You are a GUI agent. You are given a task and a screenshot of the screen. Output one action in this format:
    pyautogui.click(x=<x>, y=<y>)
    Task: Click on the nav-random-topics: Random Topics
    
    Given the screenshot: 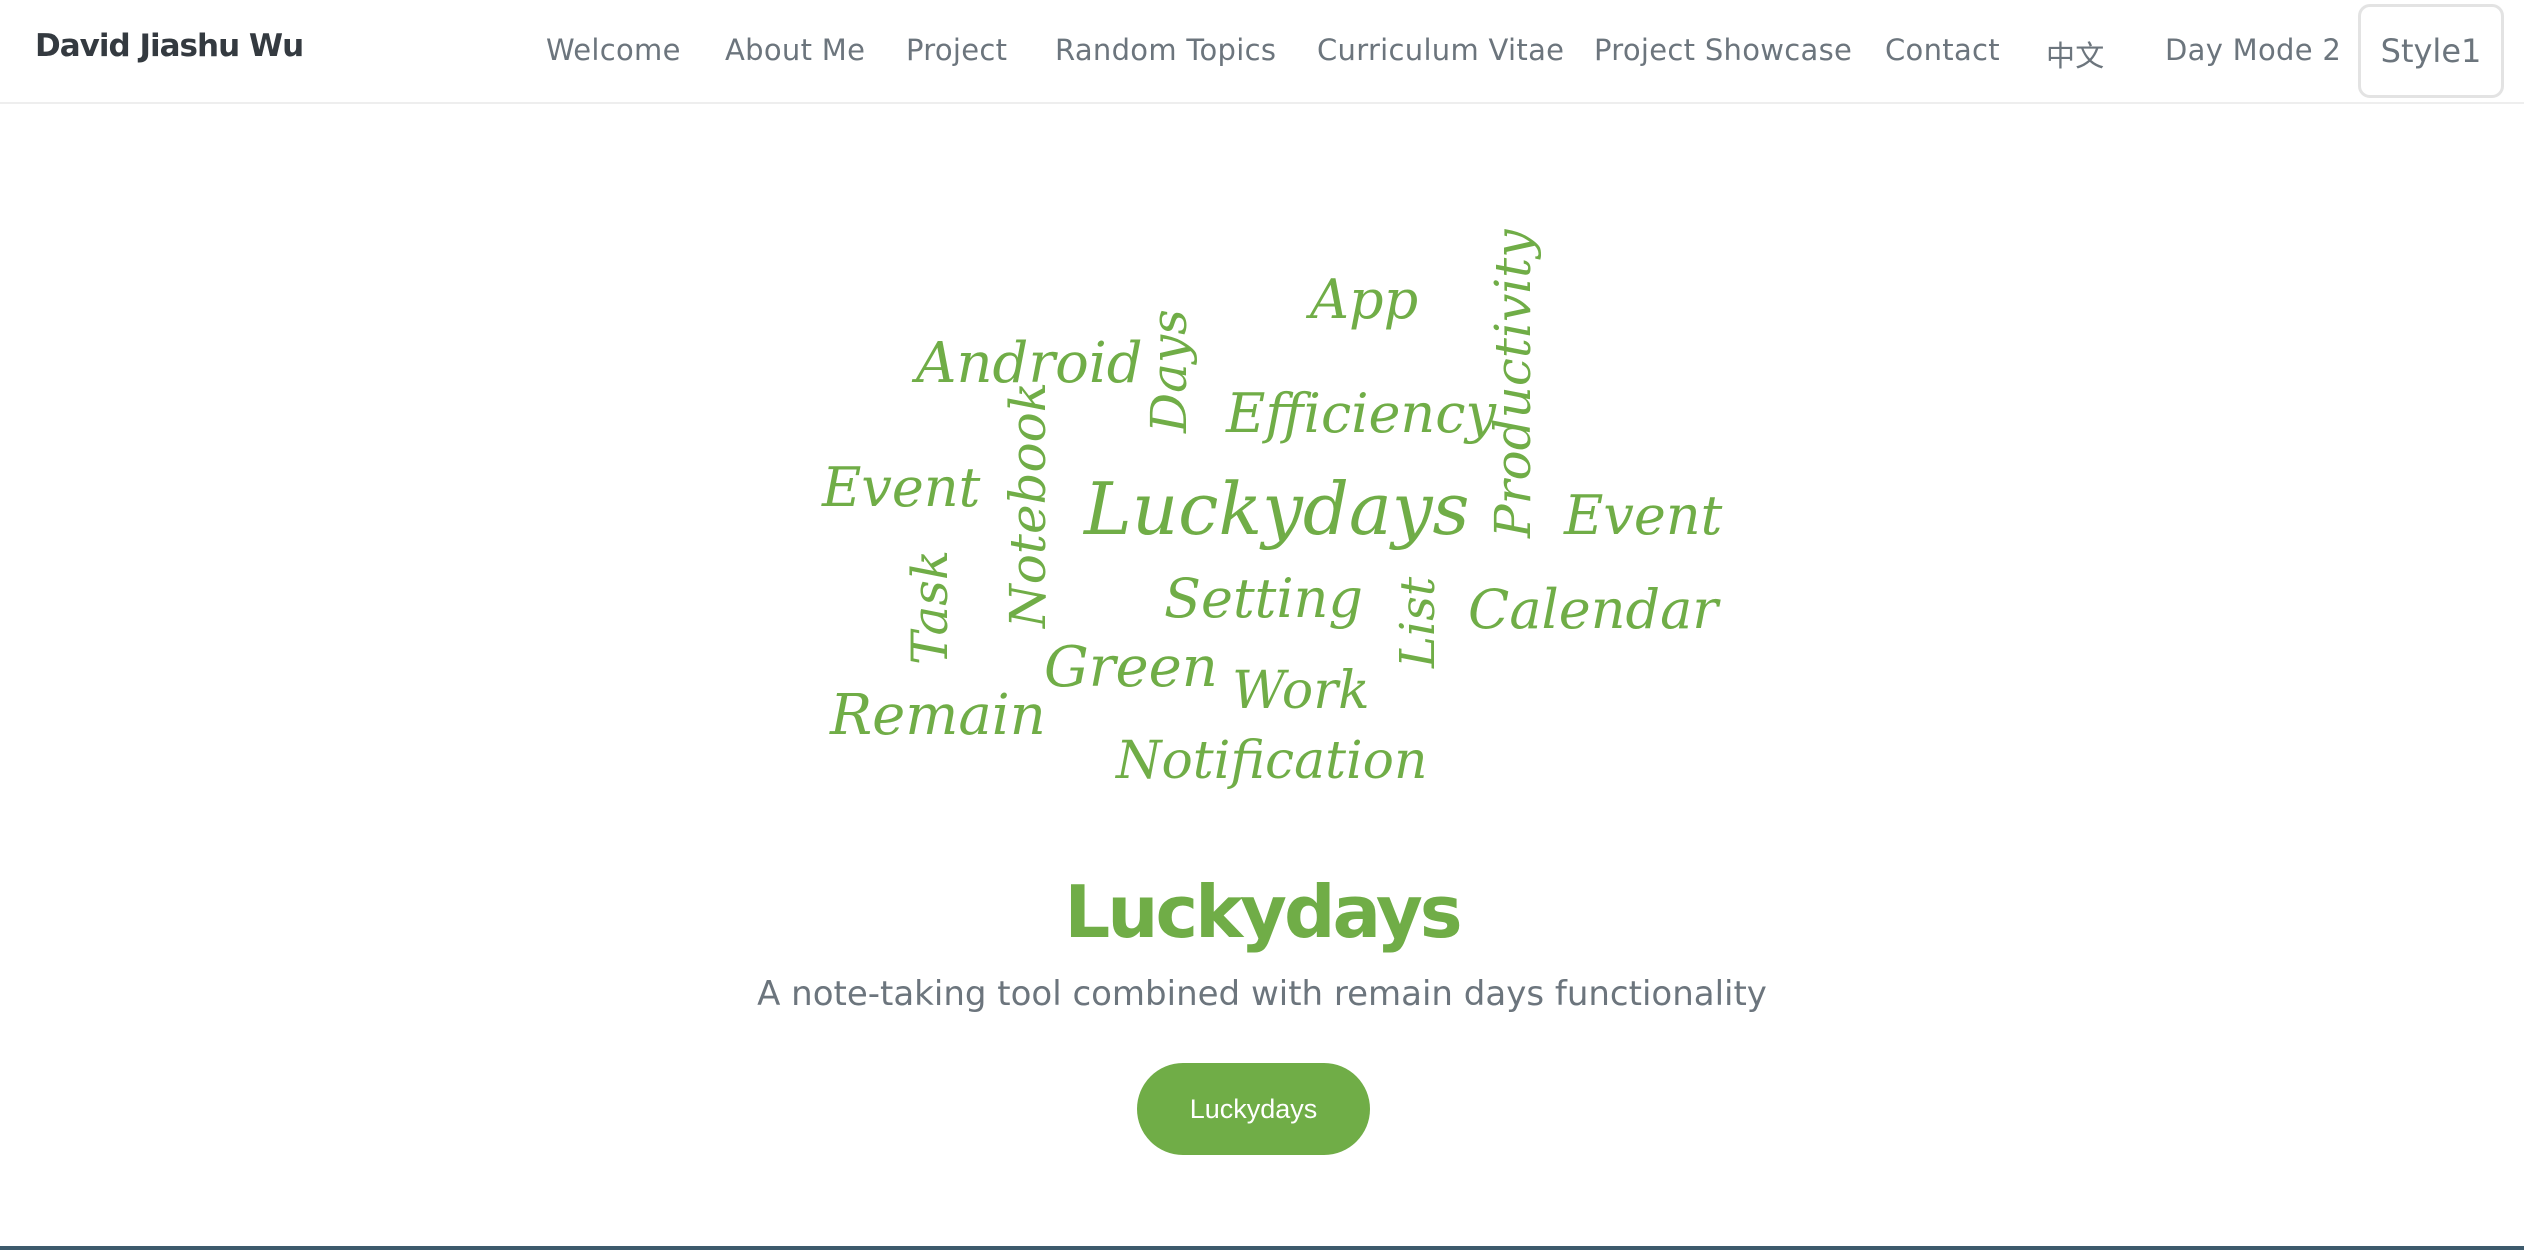 What is the action you would take?
    pyautogui.click(x=1165, y=50)
    